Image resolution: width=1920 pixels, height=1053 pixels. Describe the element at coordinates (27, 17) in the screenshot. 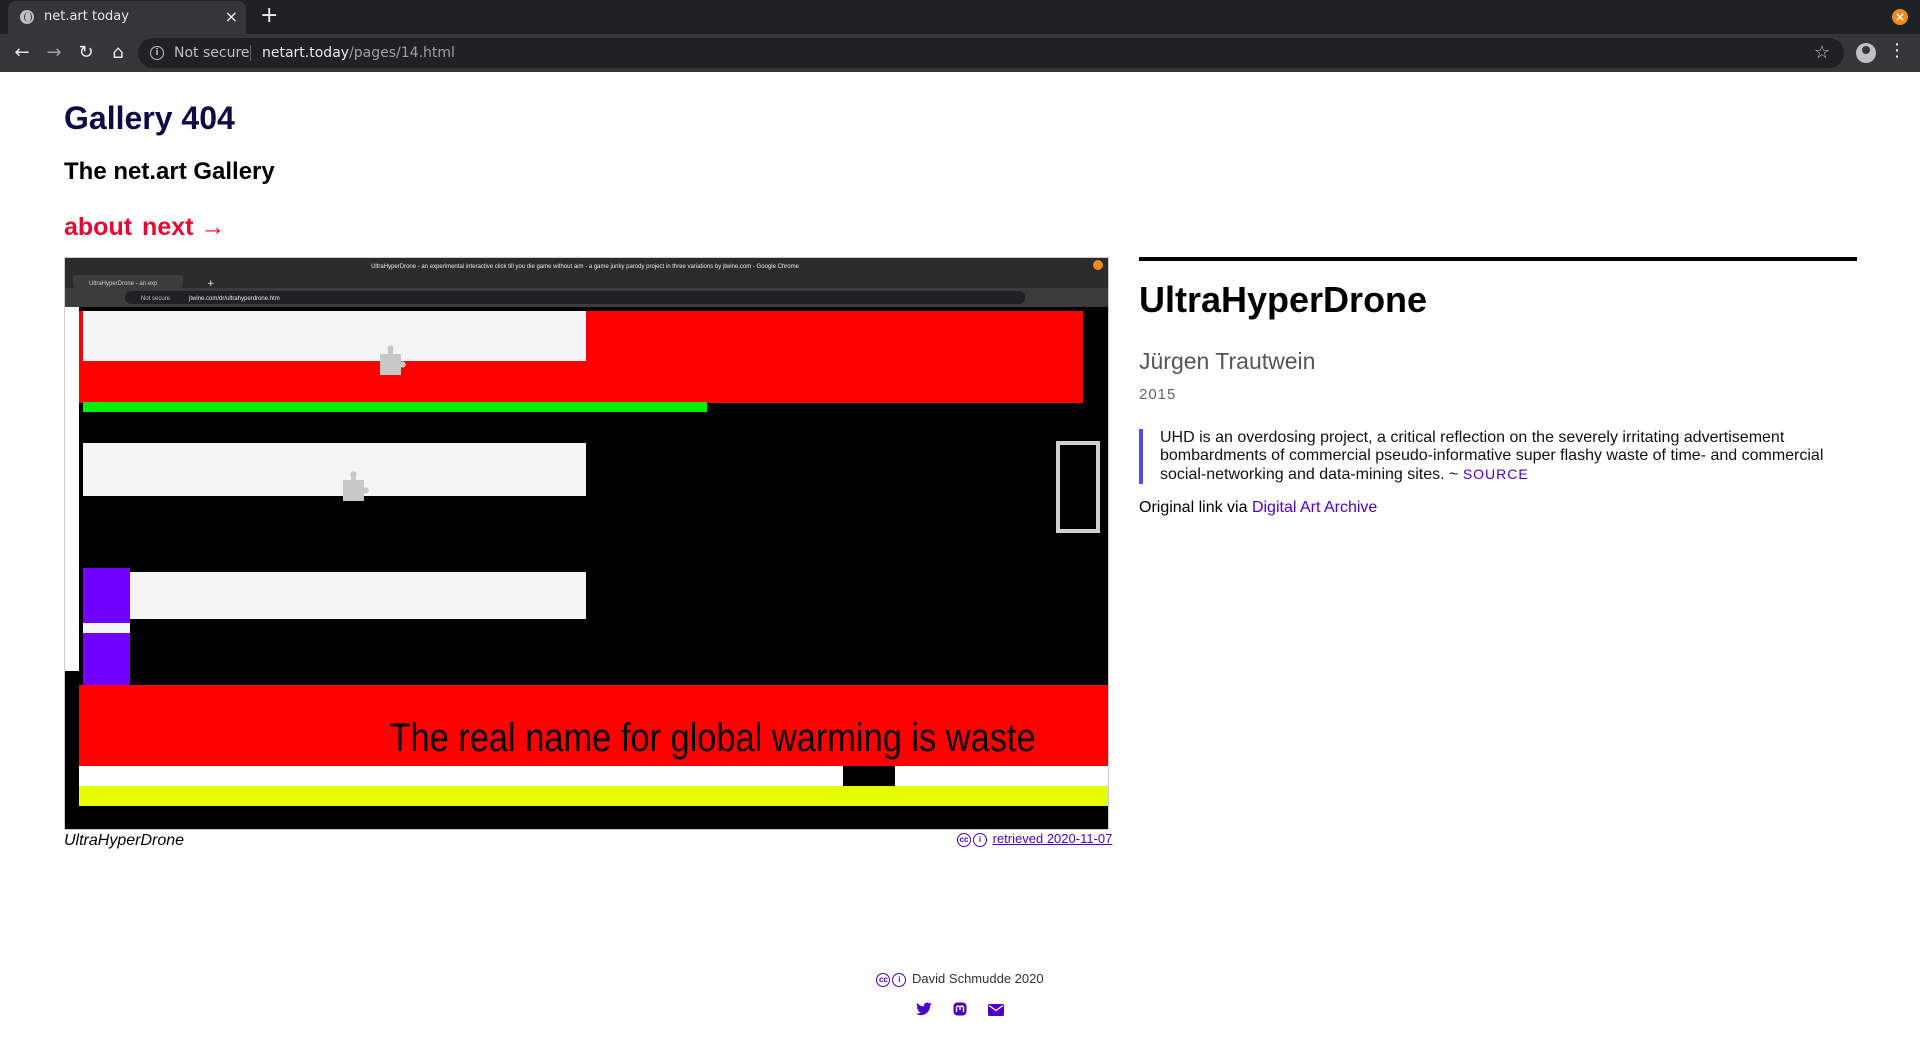

I see `globe-icon` at that location.